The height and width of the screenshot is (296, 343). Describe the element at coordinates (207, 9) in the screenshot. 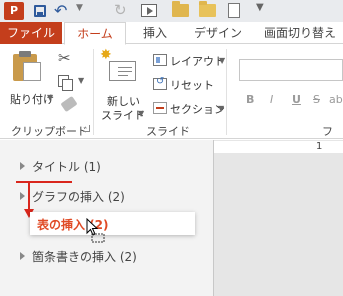

I see `open-folder-icon` at that location.